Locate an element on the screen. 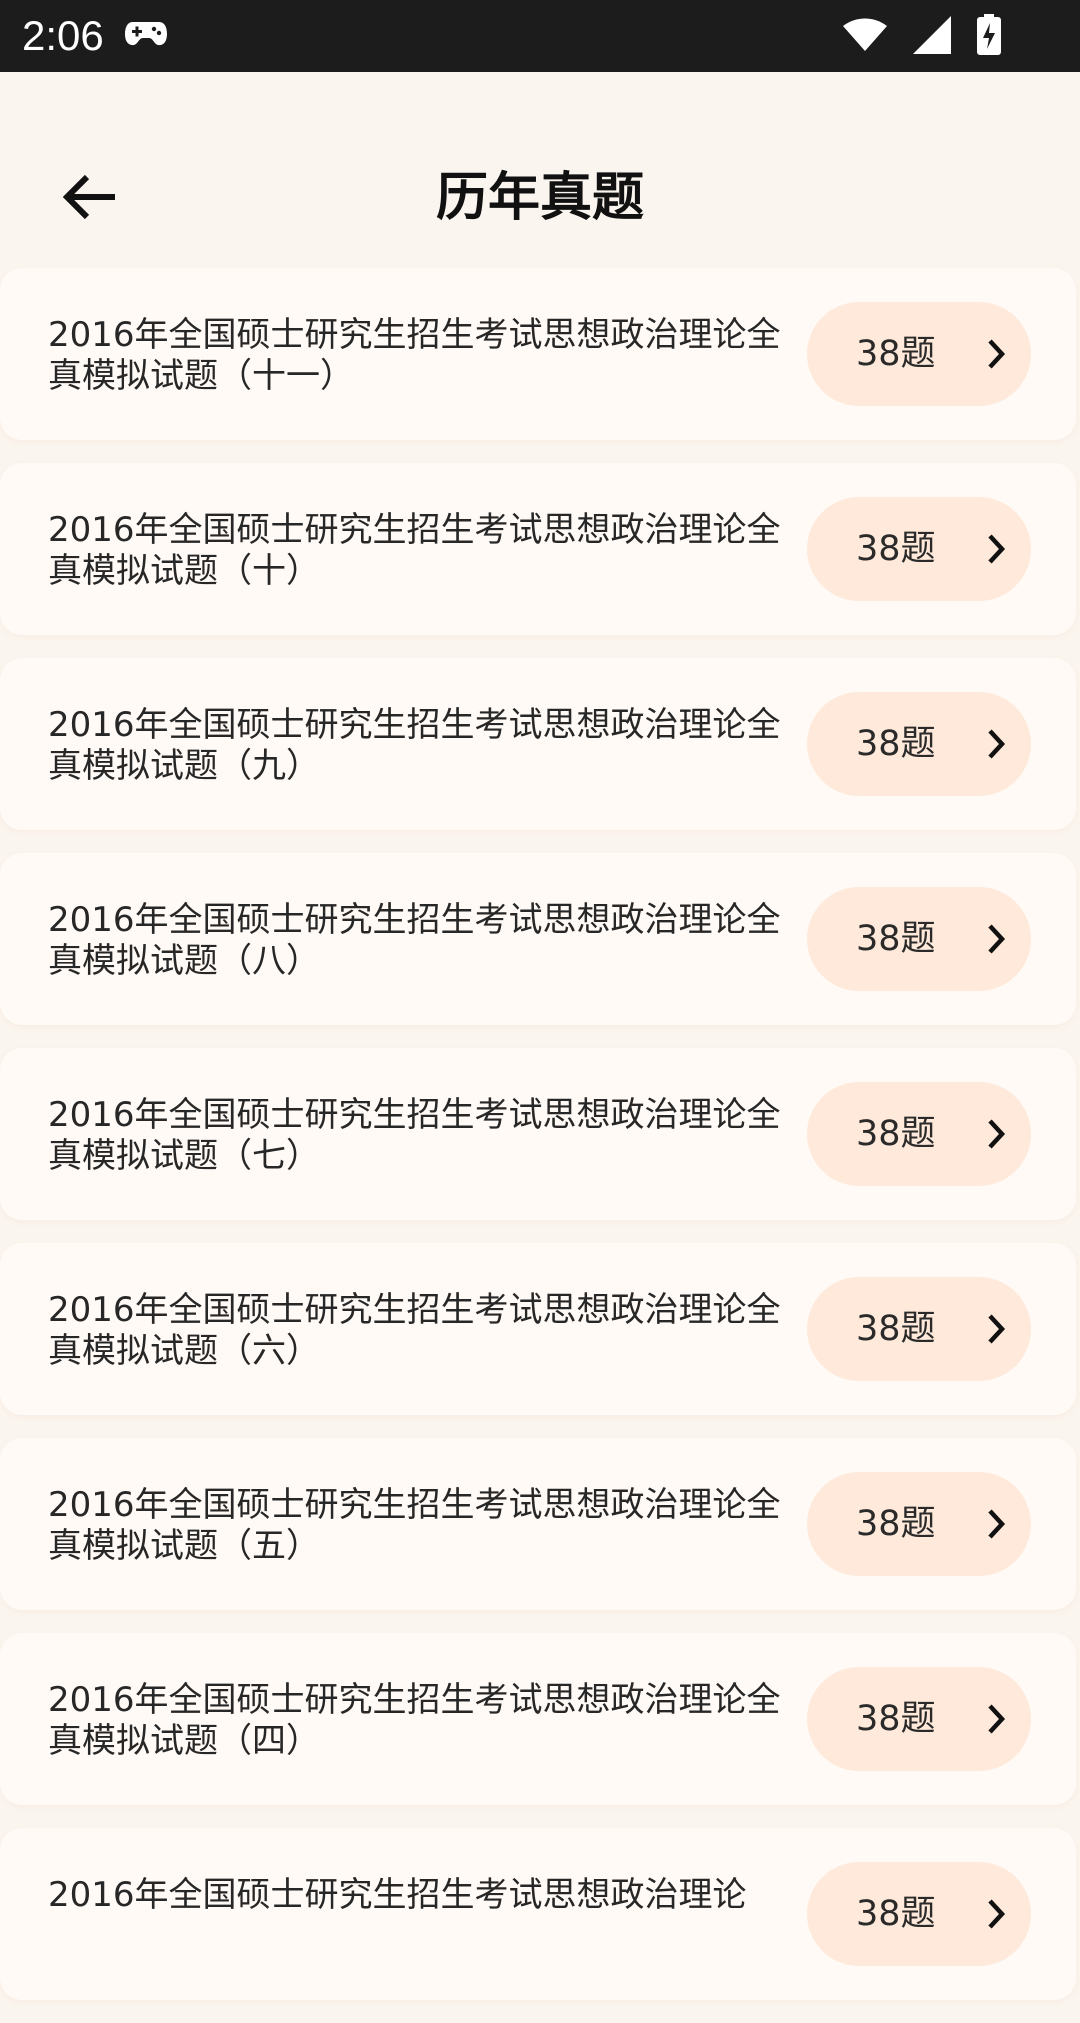 The width and height of the screenshot is (1080, 2023). status-icons is located at coordinates (922, 37).